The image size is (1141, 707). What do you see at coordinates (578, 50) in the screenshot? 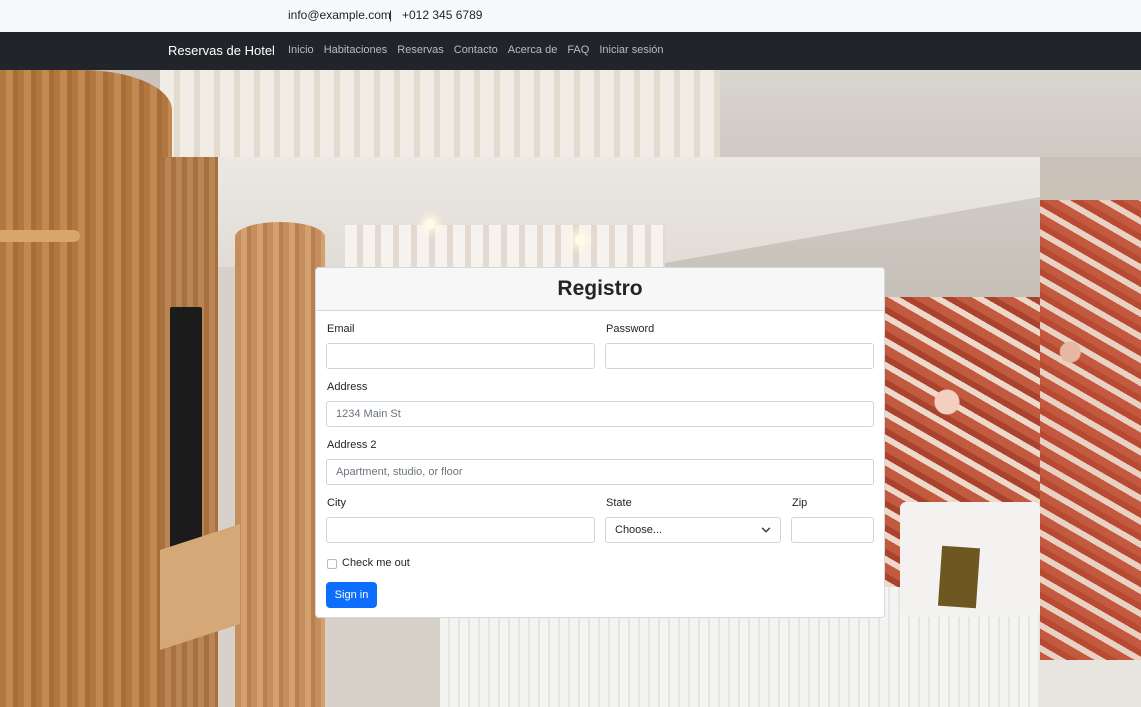
I see `nav-item-faq: FAQ` at bounding box center [578, 50].